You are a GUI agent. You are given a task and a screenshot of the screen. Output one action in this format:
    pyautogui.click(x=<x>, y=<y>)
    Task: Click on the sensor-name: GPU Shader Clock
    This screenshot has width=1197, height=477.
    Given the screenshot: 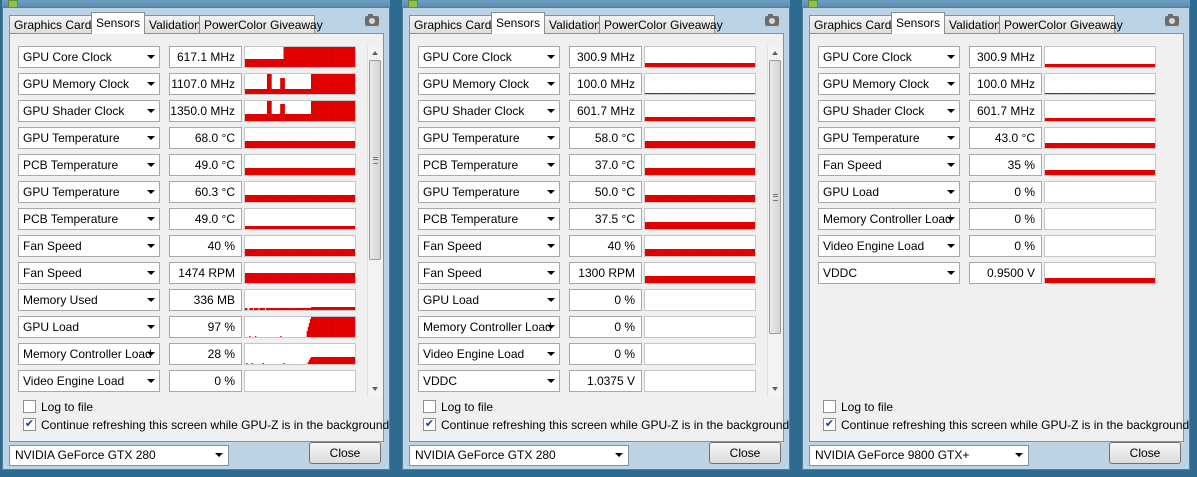 What is the action you would take?
    pyautogui.click(x=474, y=111)
    